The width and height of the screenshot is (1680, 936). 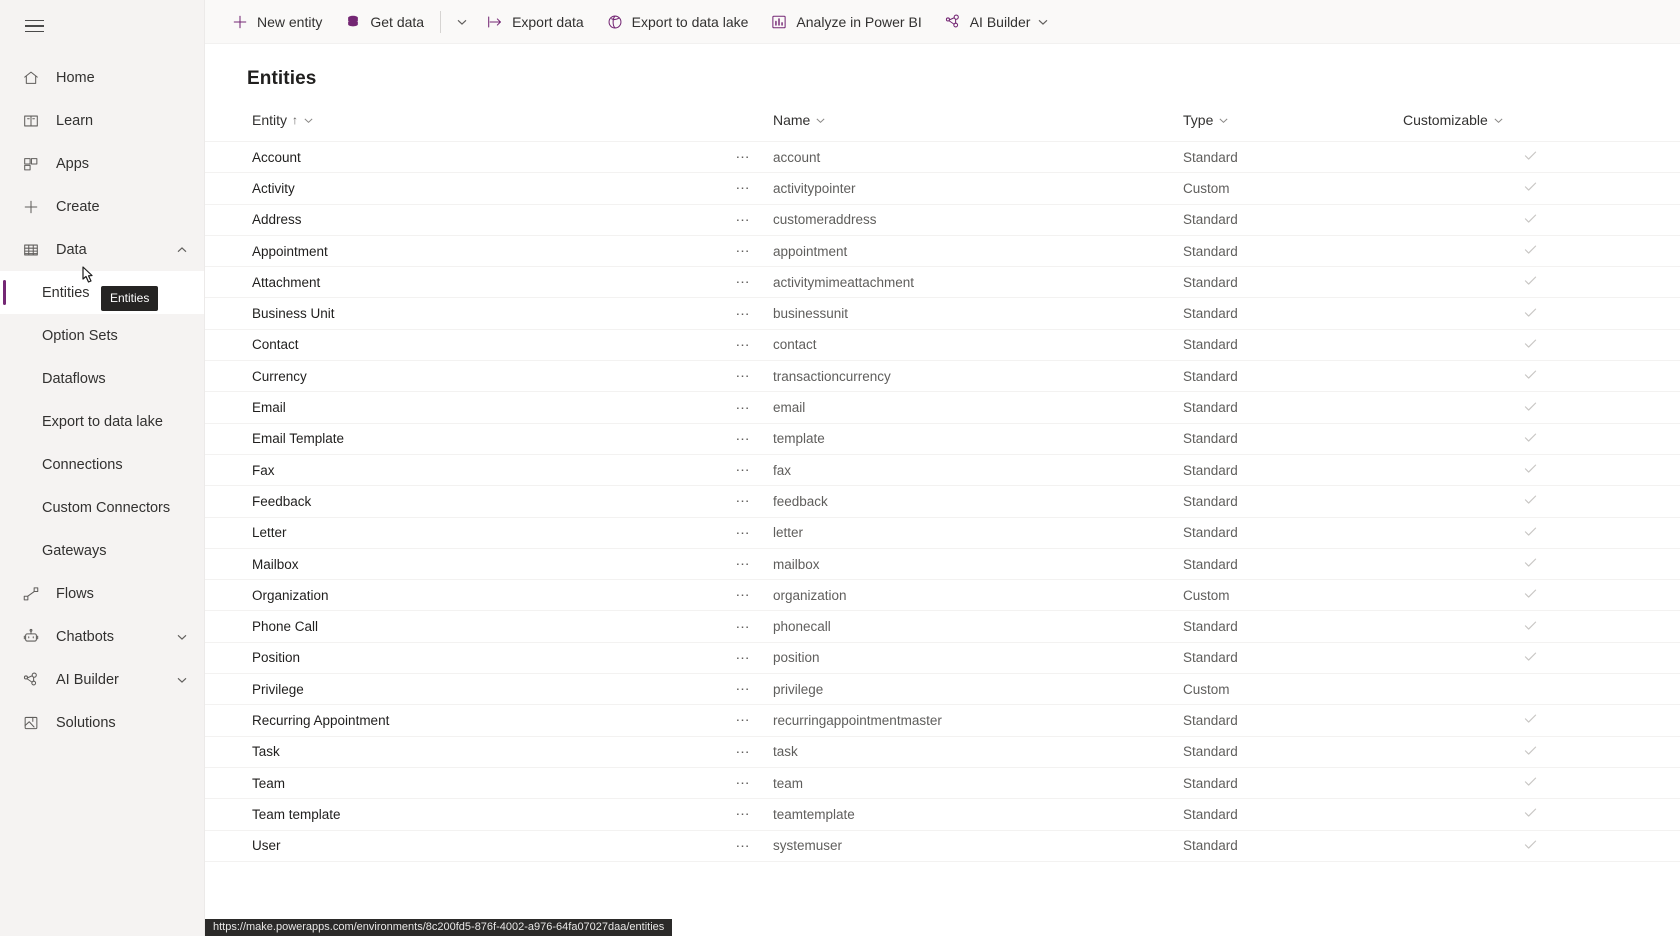 I want to click on cell-entity: Email ⋯, so click(x=489, y=407).